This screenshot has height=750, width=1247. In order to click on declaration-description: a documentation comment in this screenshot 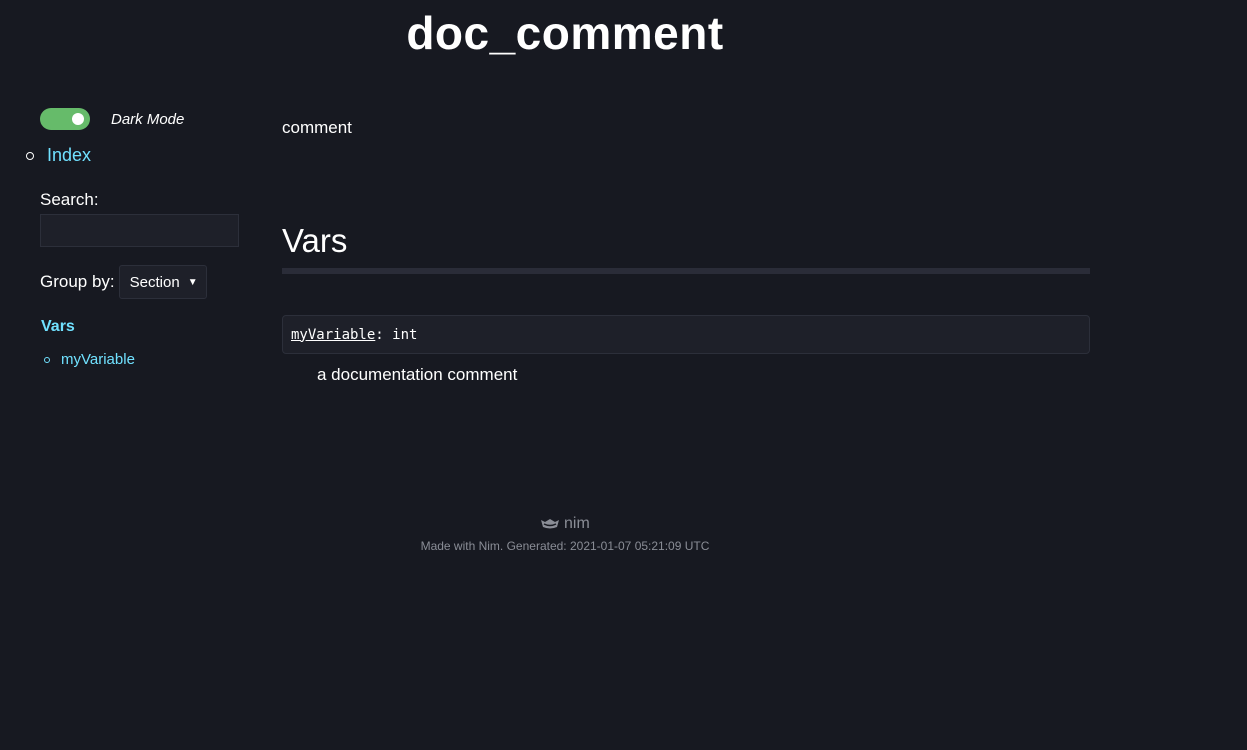, I will do `click(417, 374)`.